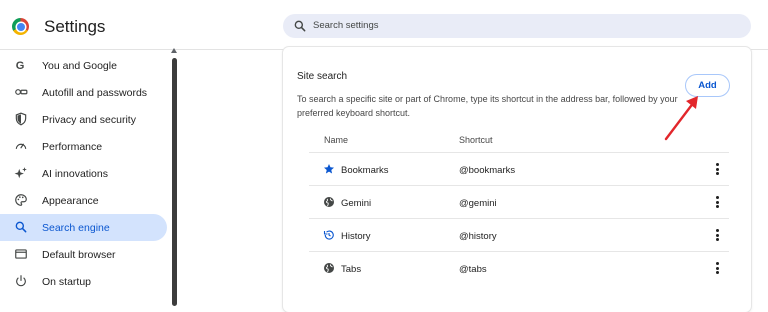  Describe the element at coordinates (473, 269) in the screenshot. I see `row-shortcut: @tabs` at that location.